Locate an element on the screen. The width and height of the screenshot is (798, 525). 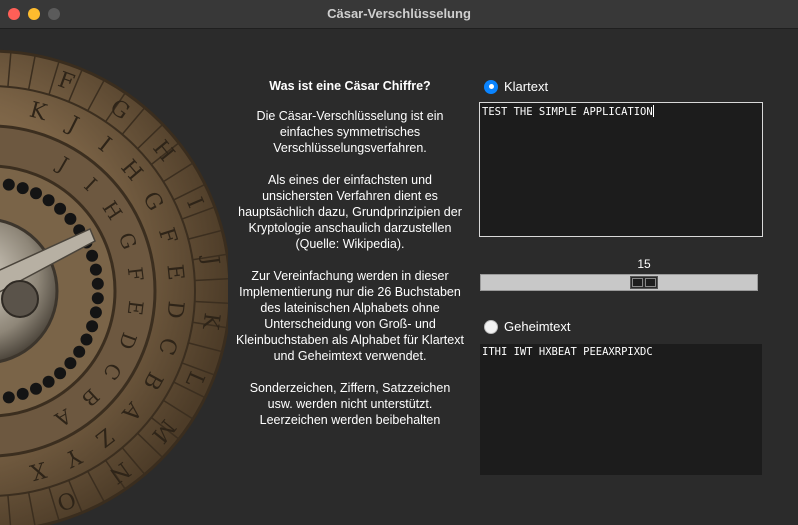
plaintext-label: Klartext is located at coordinates (526, 86).